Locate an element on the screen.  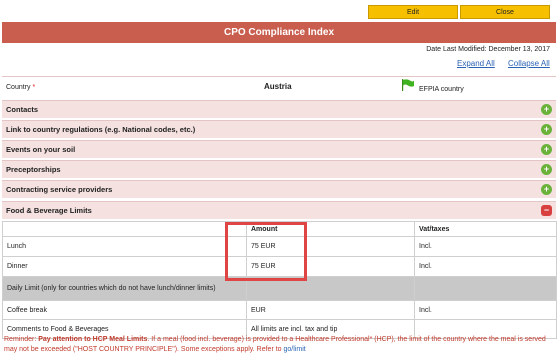
table-header-row: Amount Vat/taxes is located at coordinates (279, 229).